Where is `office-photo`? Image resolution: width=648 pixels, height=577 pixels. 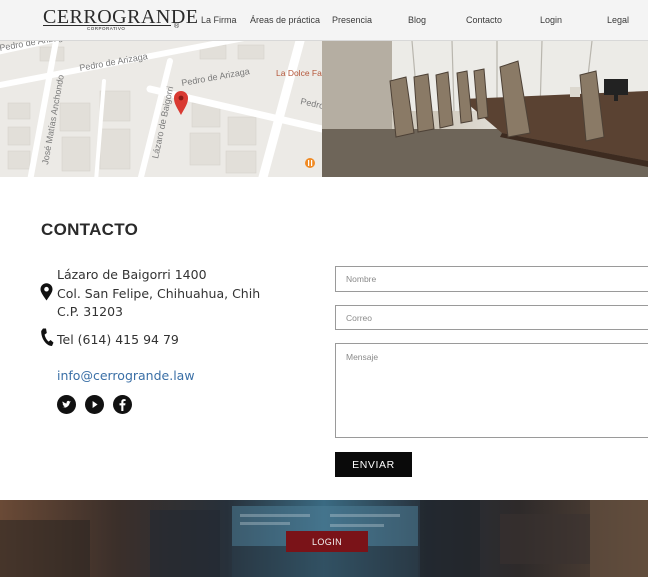
office-photo is located at coordinates (485, 109).